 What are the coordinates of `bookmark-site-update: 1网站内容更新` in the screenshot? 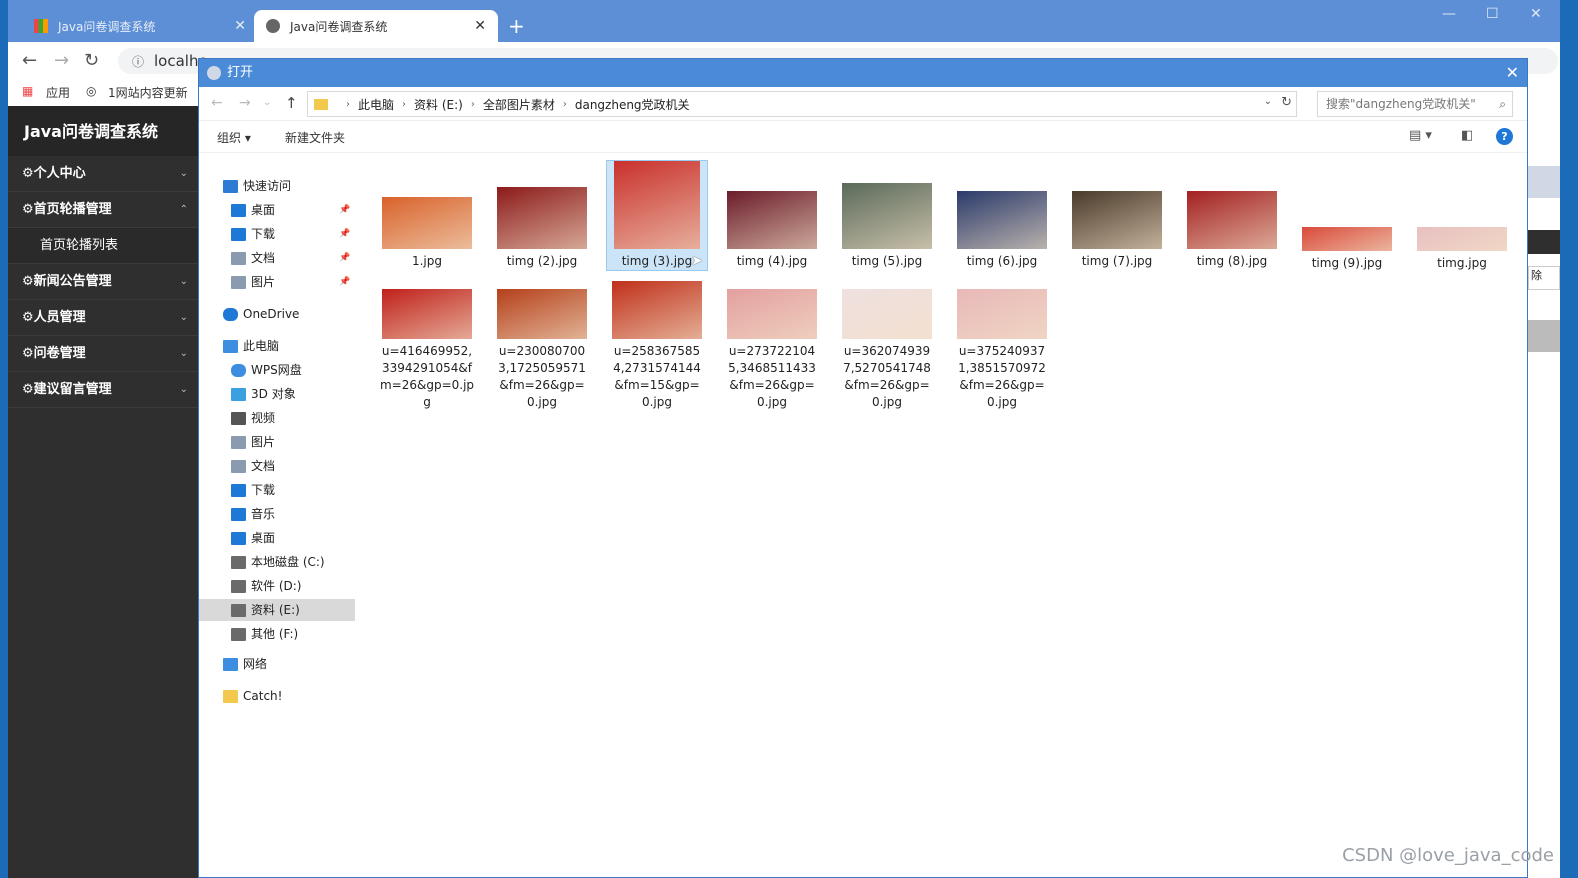 It's located at (148, 92).